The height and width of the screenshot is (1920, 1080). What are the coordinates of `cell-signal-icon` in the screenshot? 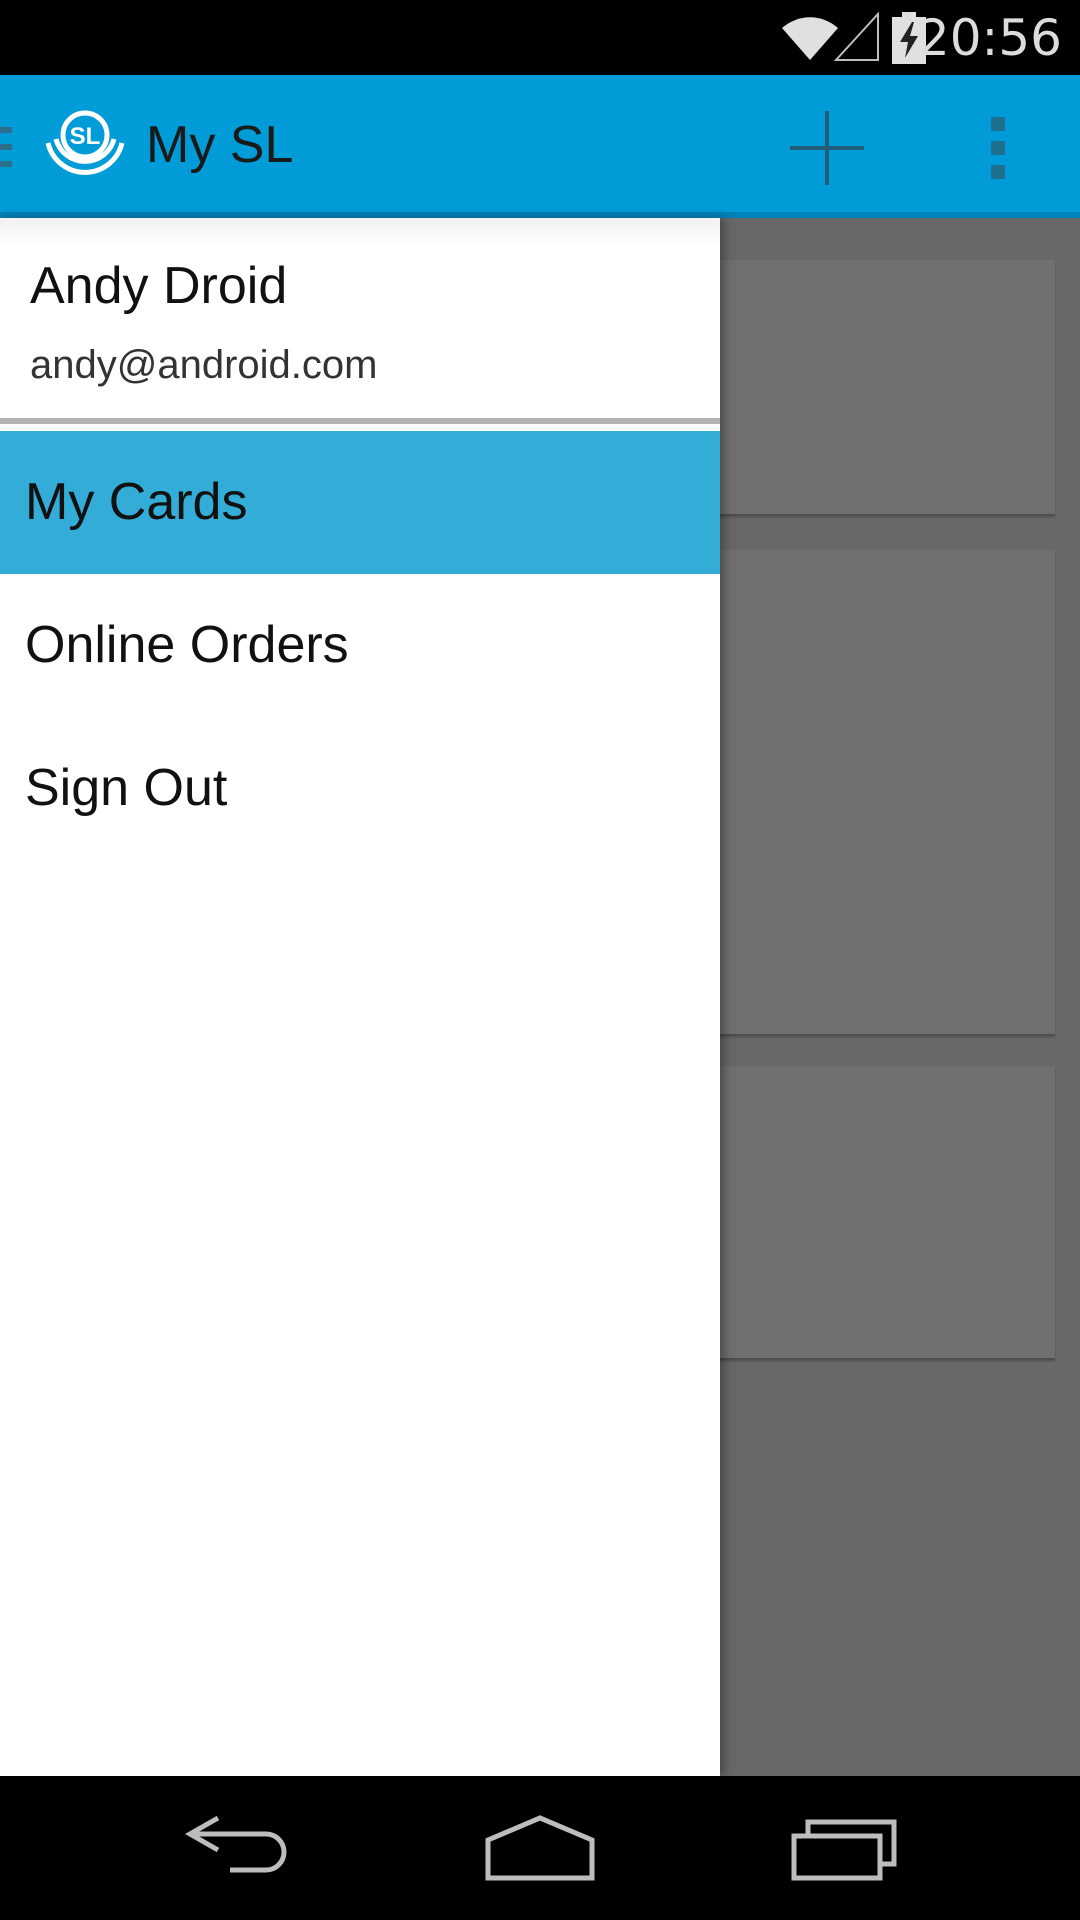 It's located at (856, 39).